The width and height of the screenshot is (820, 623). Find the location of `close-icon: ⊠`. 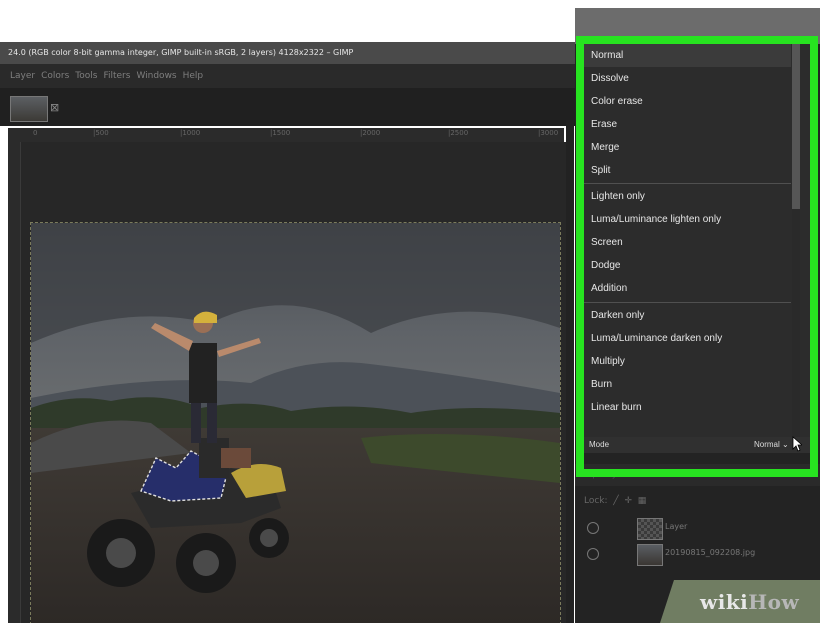

close-icon: ⊠ is located at coordinates (54, 107).